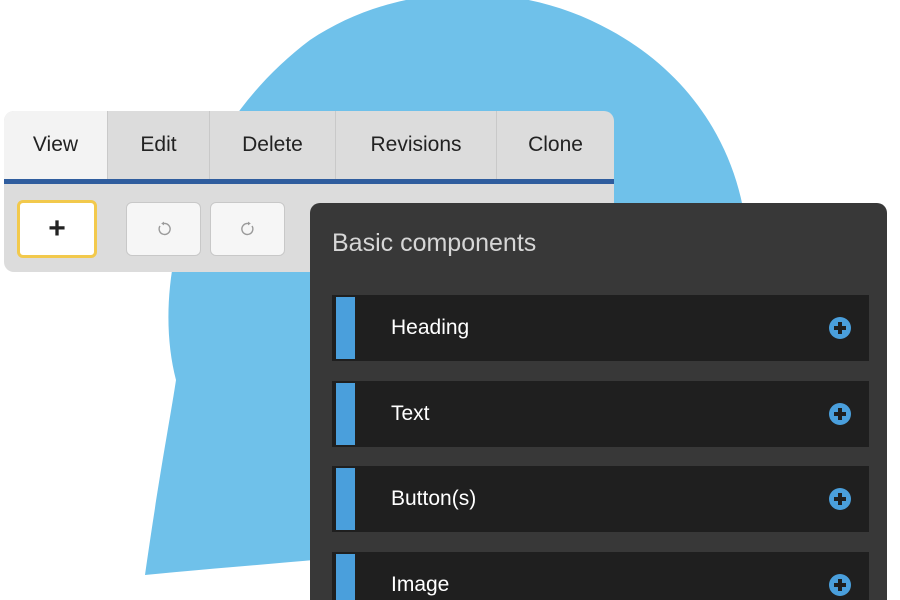  What do you see at coordinates (600, 414) in the screenshot?
I see `component-item-text: Text` at bounding box center [600, 414].